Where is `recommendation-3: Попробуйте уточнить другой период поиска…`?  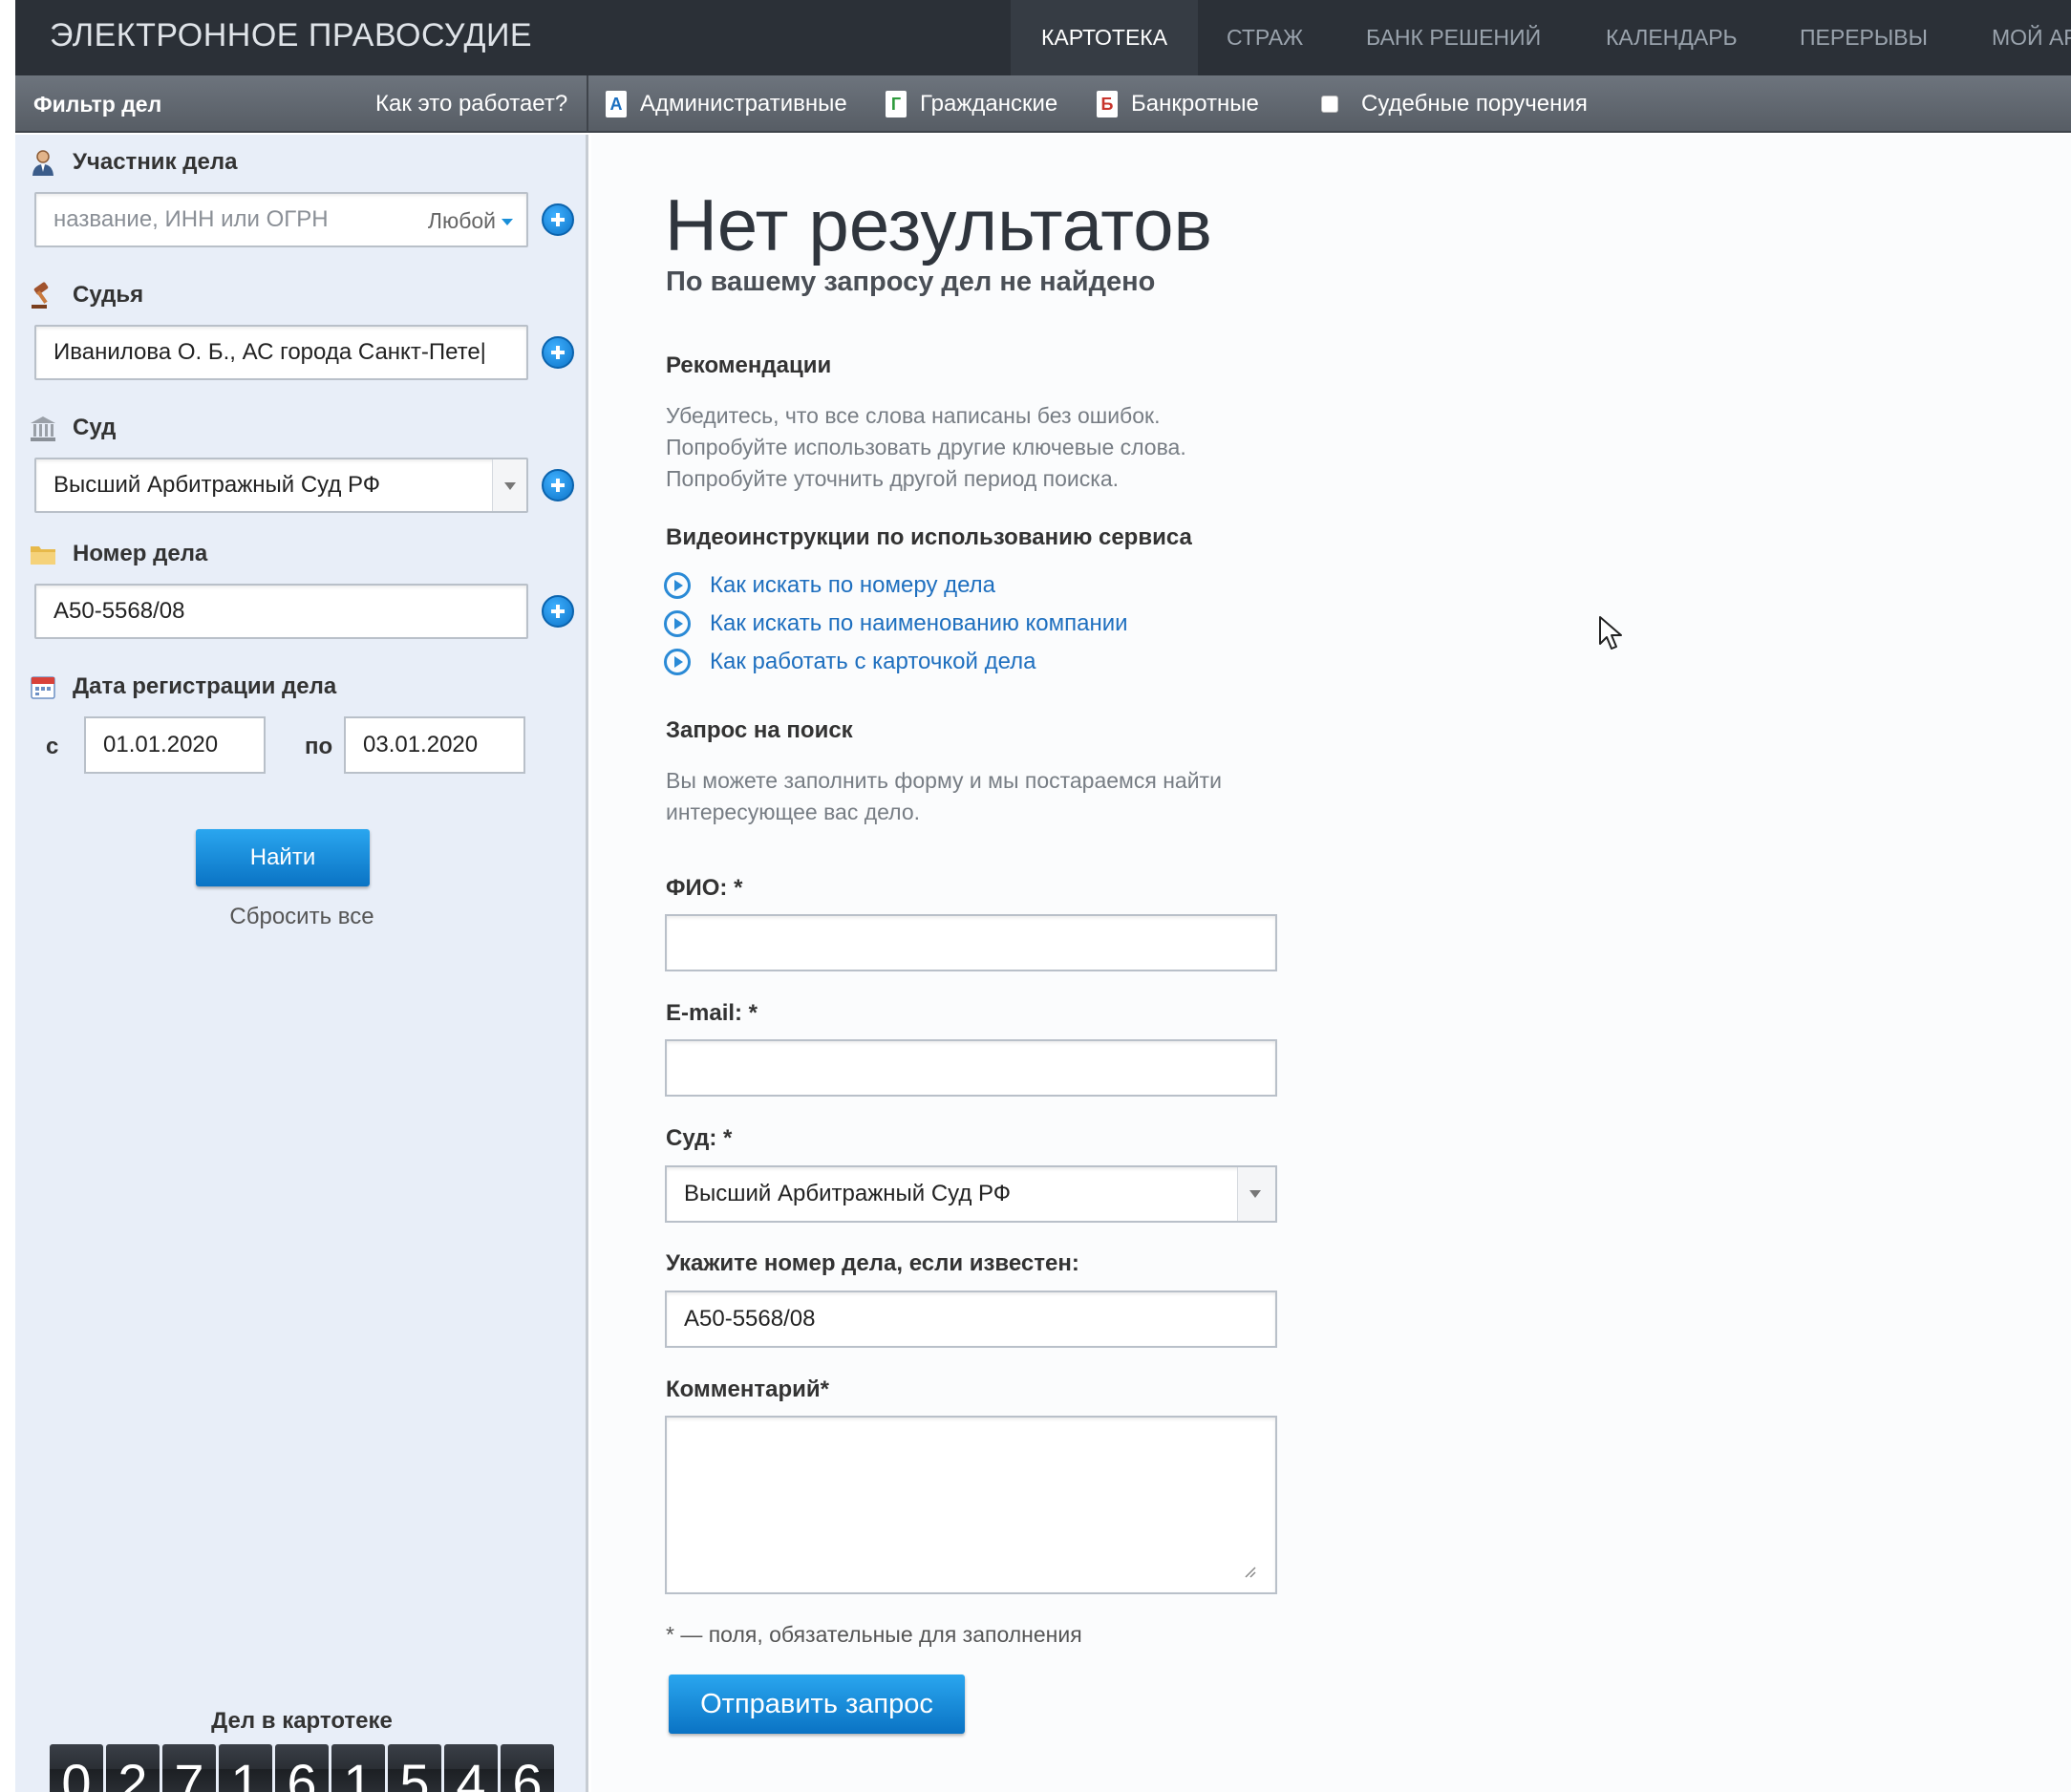 recommendation-3: Попробуйте уточнить другой период поиска… is located at coordinates (893, 478).